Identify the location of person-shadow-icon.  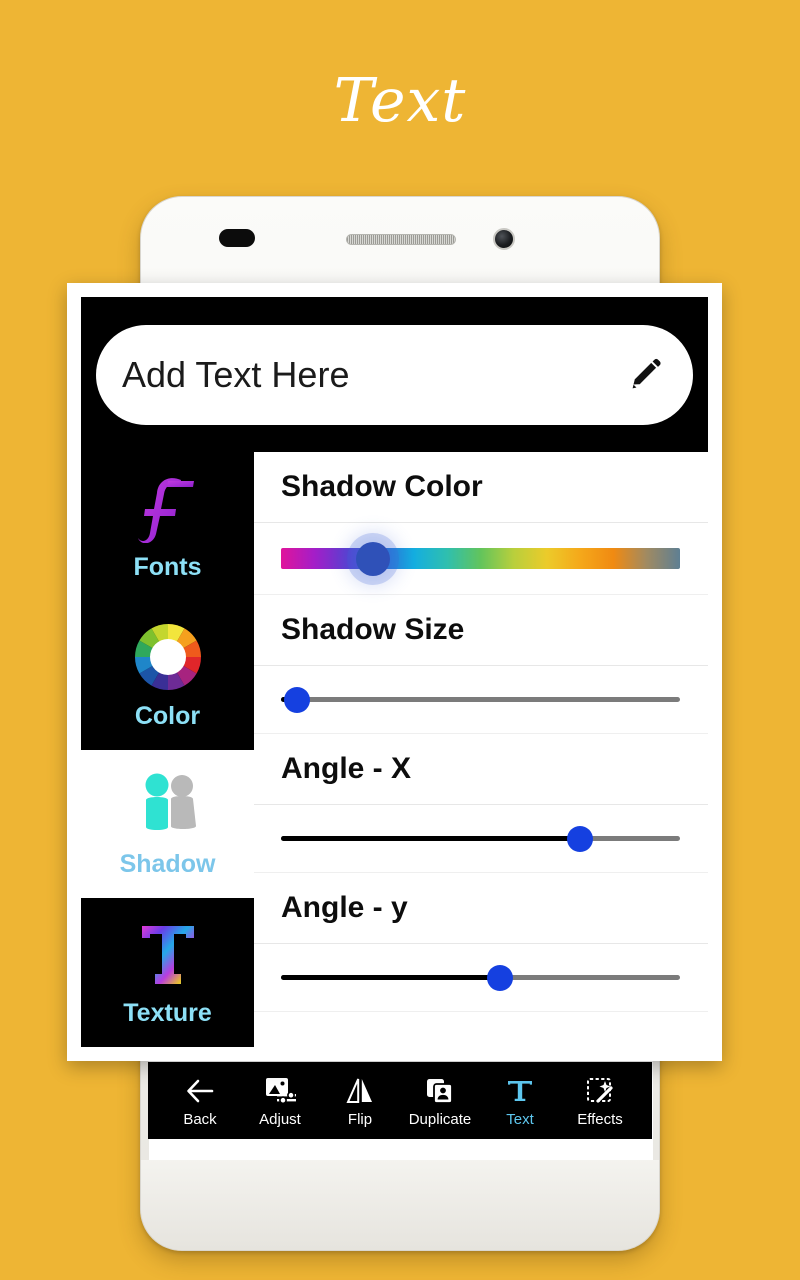
(168, 805).